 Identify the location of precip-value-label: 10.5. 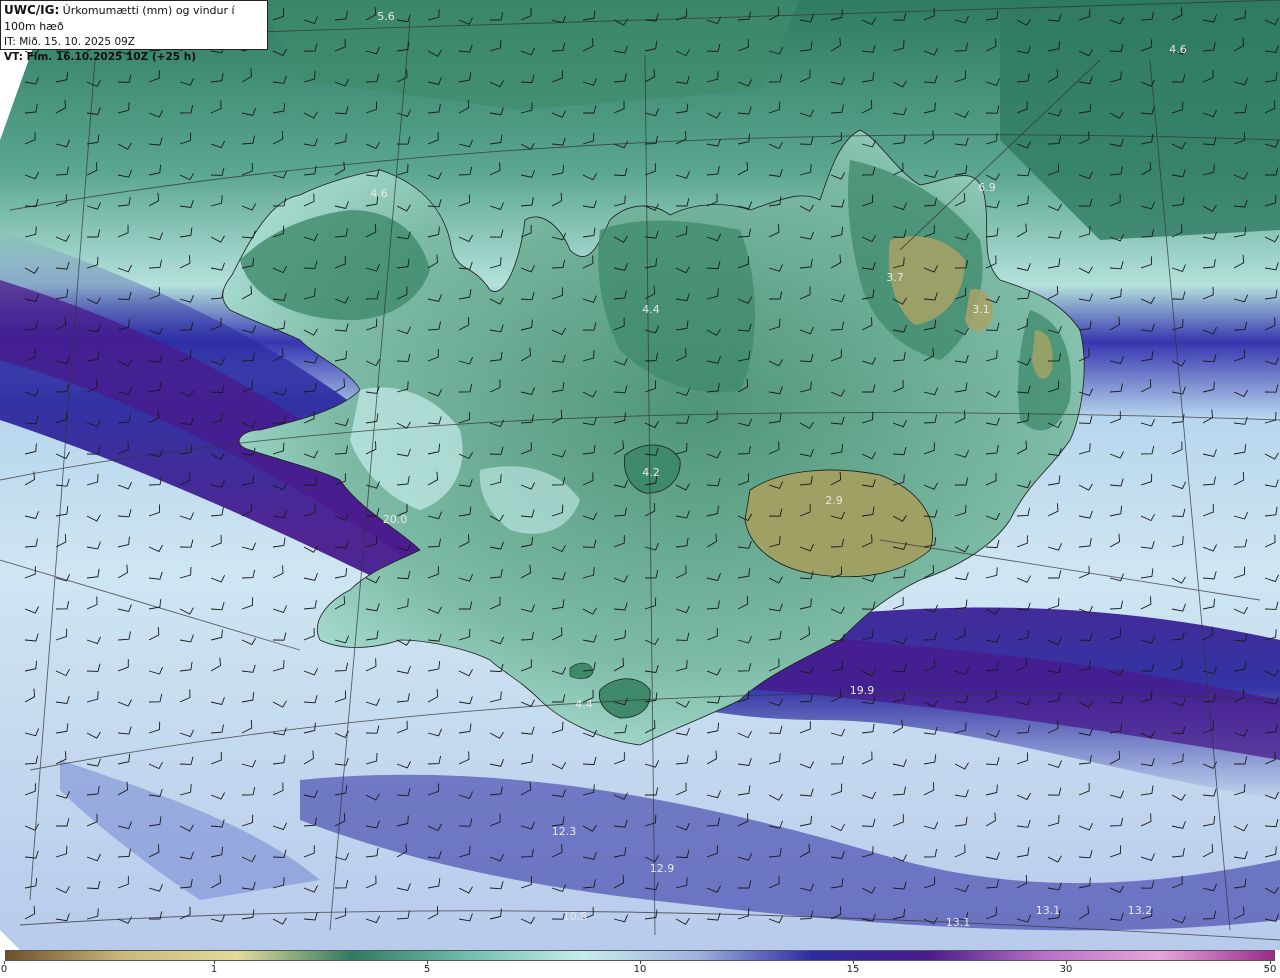
(575, 916).